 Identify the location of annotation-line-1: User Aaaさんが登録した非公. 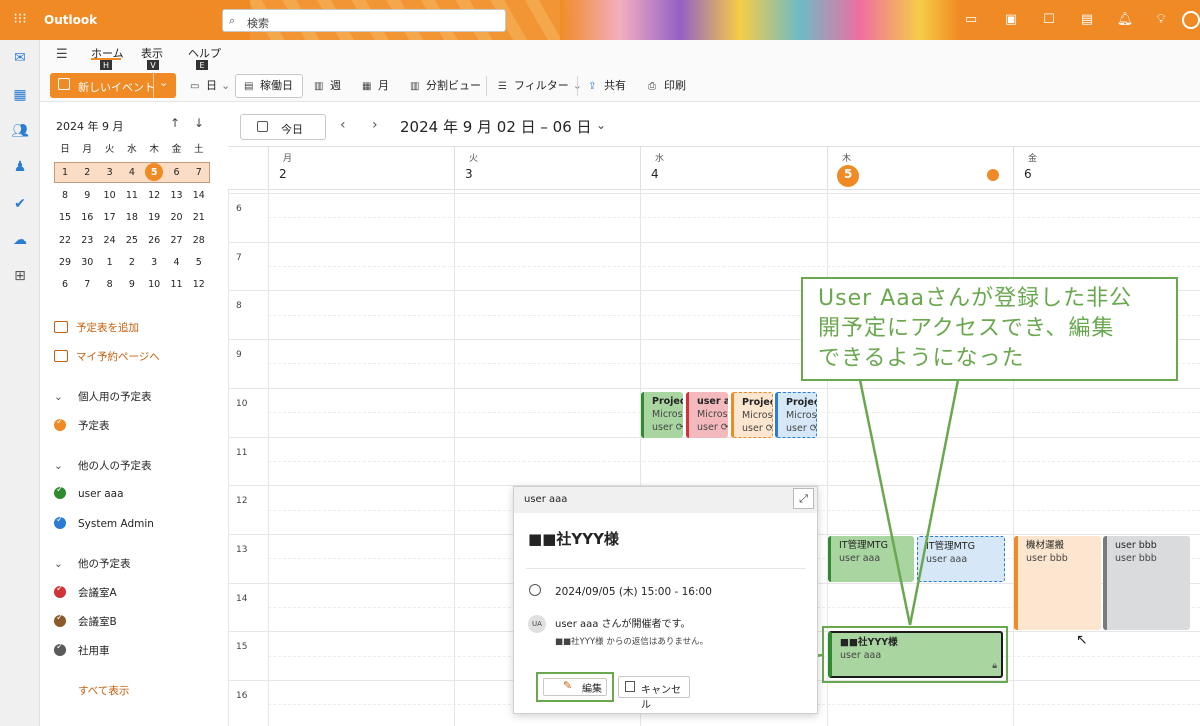
(975, 298).